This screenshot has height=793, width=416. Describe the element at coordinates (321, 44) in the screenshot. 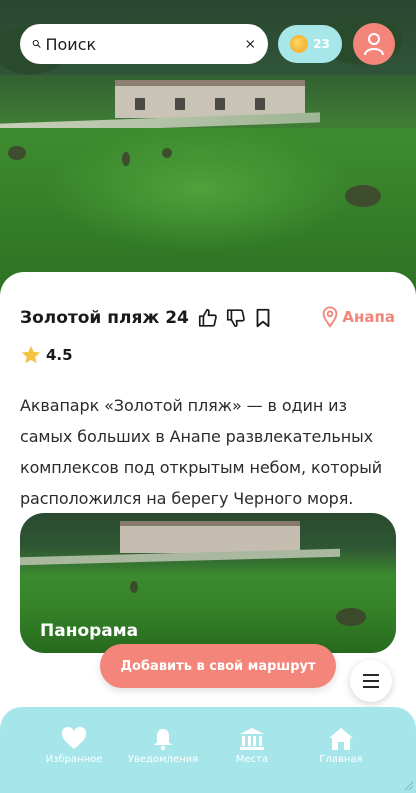

I see `coins-count: 23` at that location.